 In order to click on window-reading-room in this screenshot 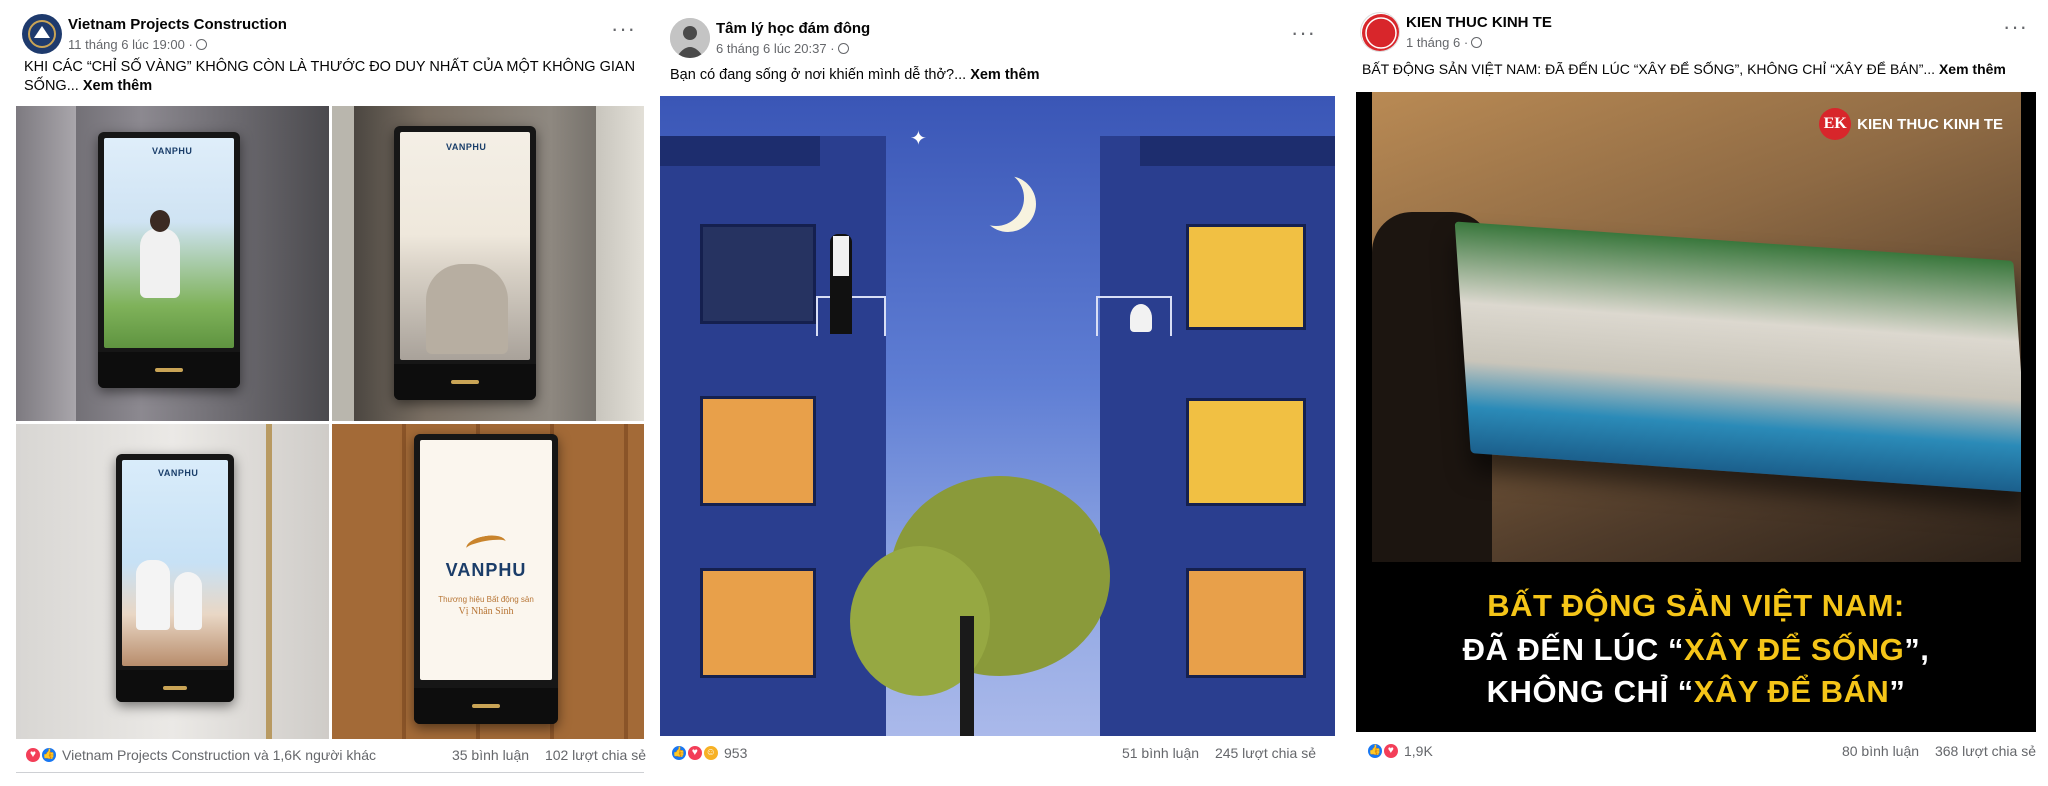, I will do `click(758, 623)`.